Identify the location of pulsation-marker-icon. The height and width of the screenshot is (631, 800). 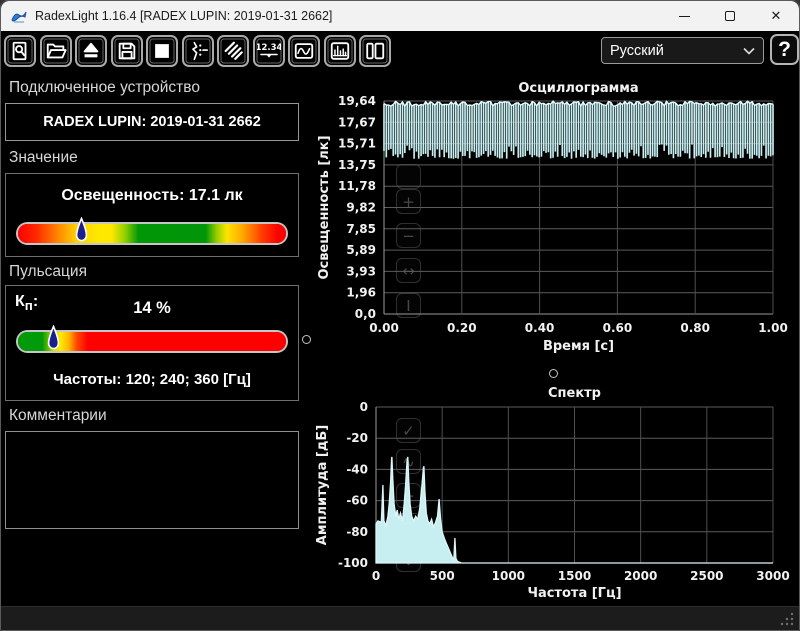
(53, 337).